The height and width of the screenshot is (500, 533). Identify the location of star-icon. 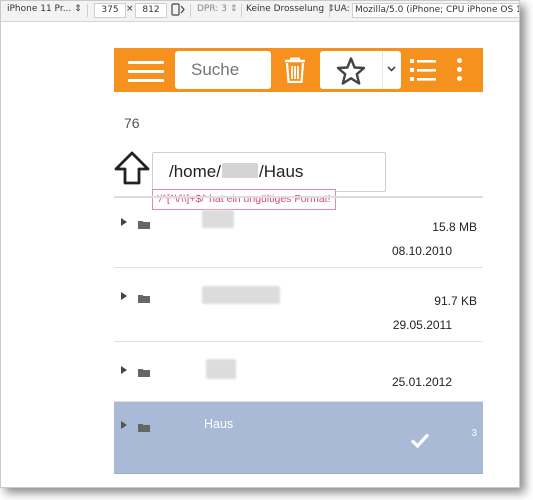
(351, 71).